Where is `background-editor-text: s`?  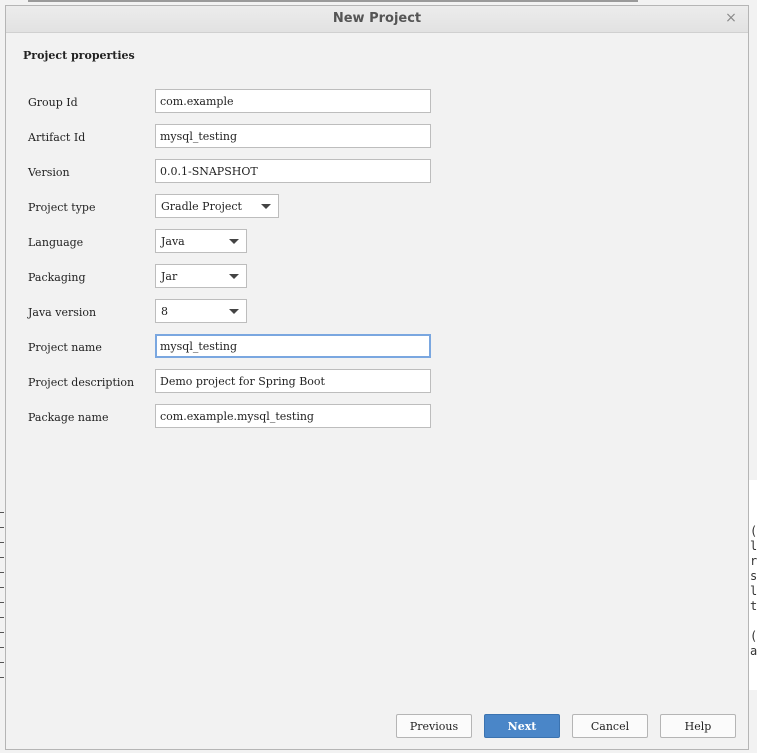
background-editor-text: s is located at coordinates (753, 576).